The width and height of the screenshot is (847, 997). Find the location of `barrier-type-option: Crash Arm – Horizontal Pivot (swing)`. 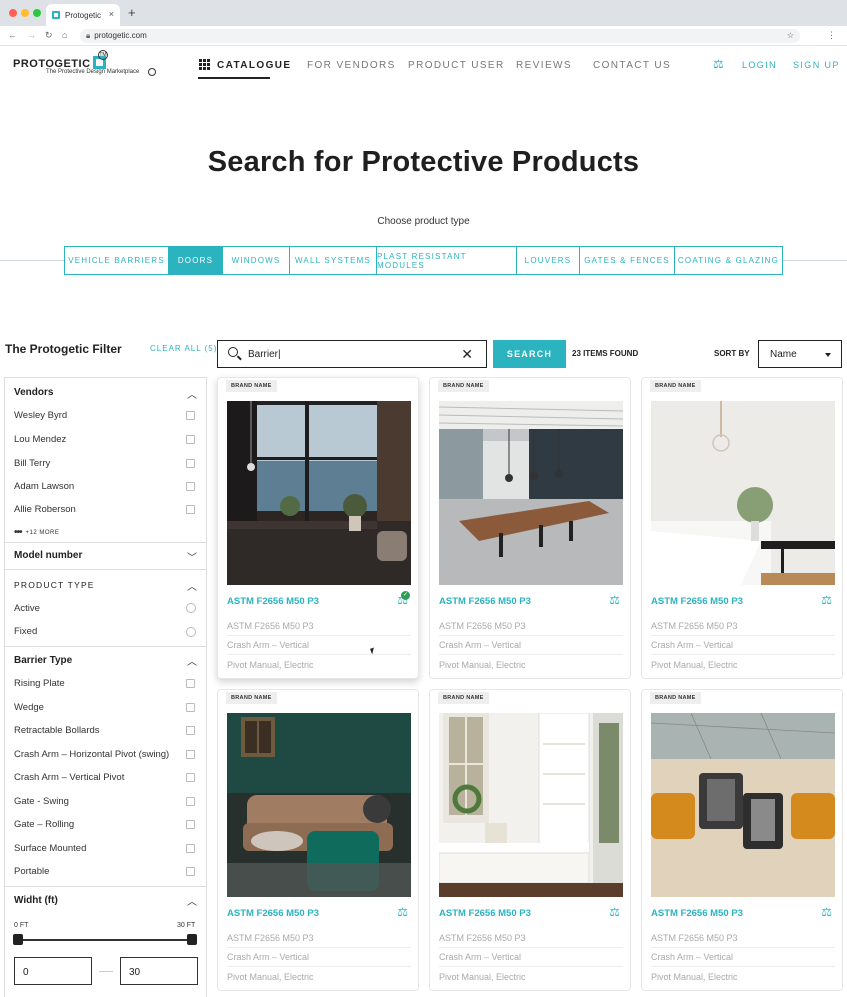

barrier-type-option: Crash Arm – Horizontal Pivot (swing) is located at coordinates (91, 754).